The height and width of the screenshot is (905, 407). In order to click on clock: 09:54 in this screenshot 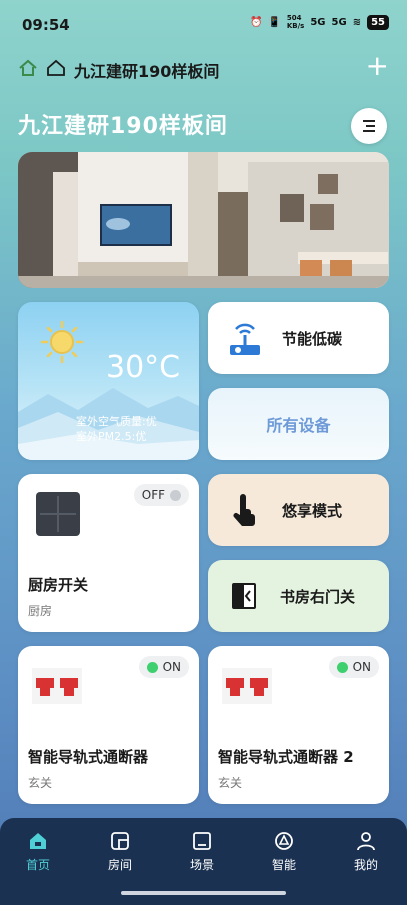, I will do `click(46, 25)`.